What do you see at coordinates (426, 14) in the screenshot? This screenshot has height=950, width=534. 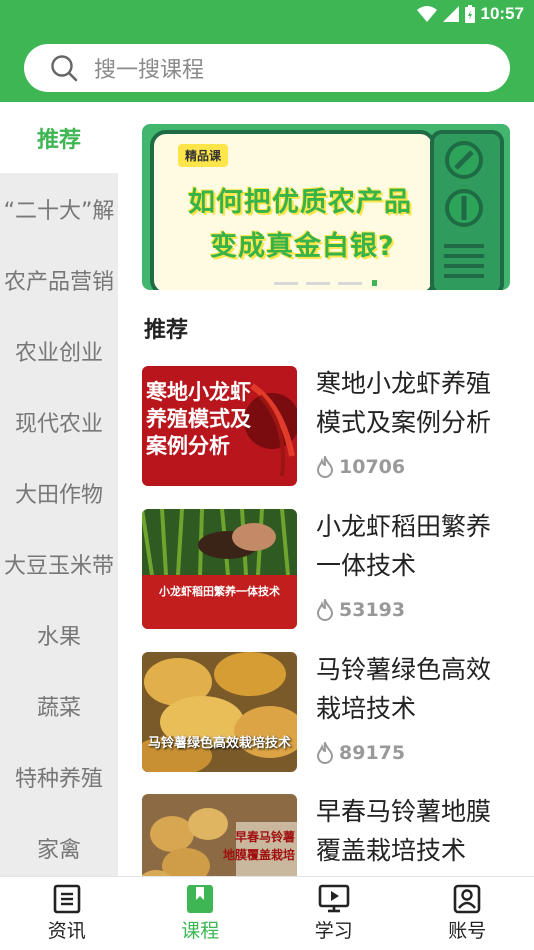 I see `wifi-icon` at bounding box center [426, 14].